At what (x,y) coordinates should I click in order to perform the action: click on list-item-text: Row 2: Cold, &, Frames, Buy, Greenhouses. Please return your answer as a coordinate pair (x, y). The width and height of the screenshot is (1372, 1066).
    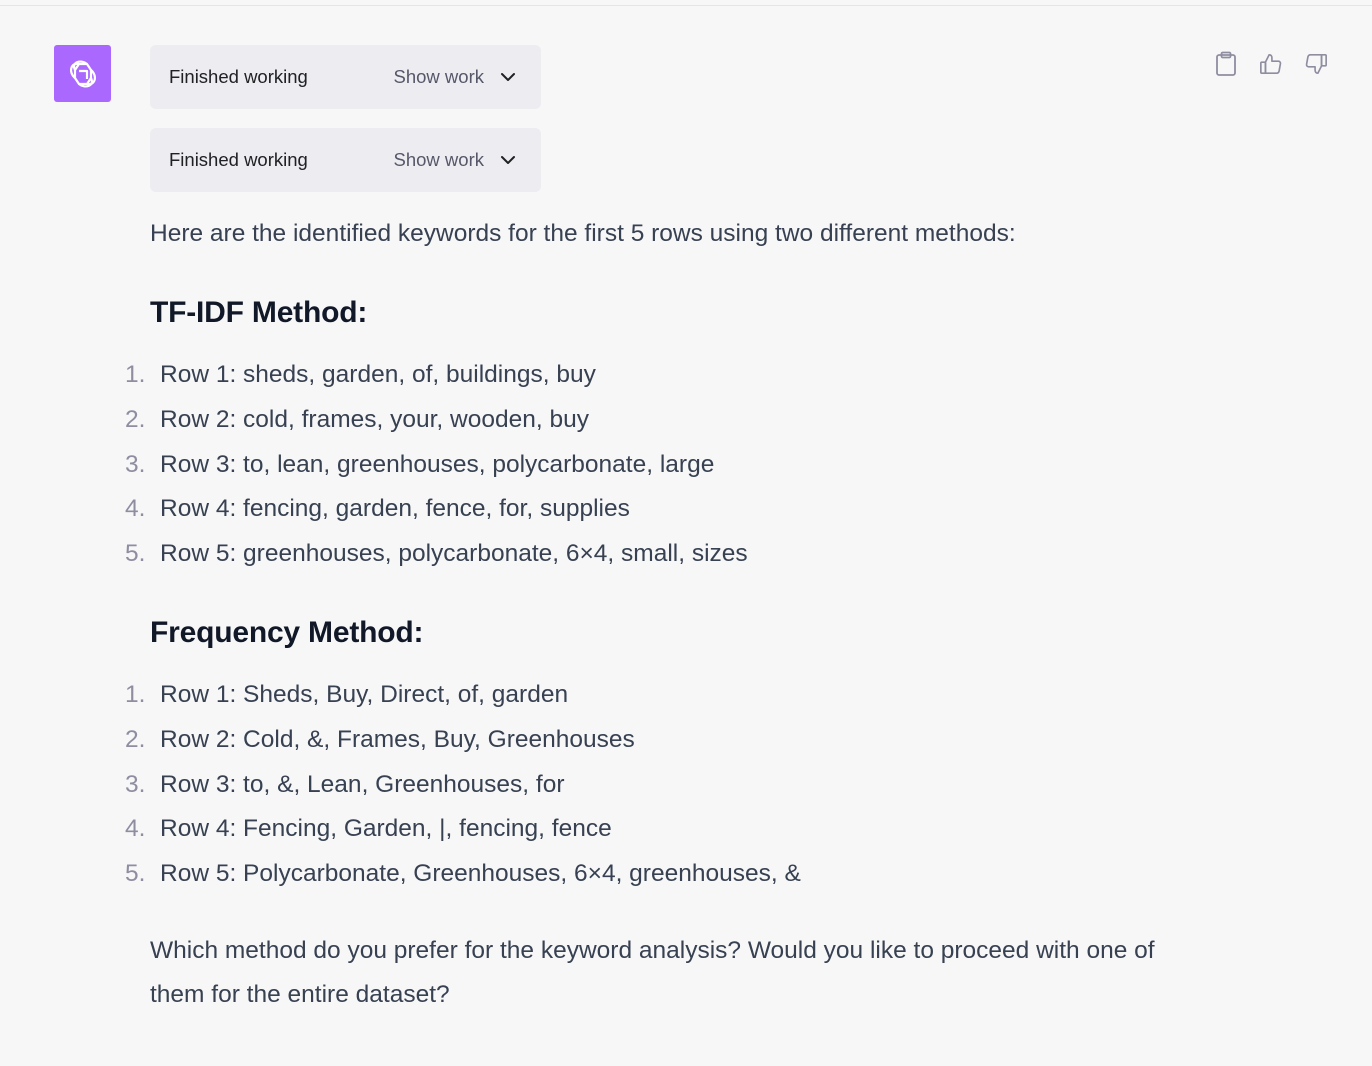
    Looking at the image, I should click on (397, 739).